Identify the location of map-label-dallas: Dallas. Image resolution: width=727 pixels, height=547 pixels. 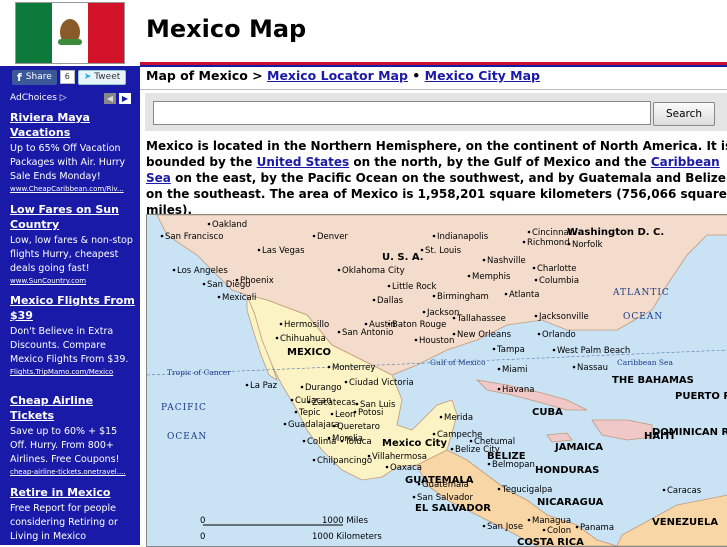
(390, 301).